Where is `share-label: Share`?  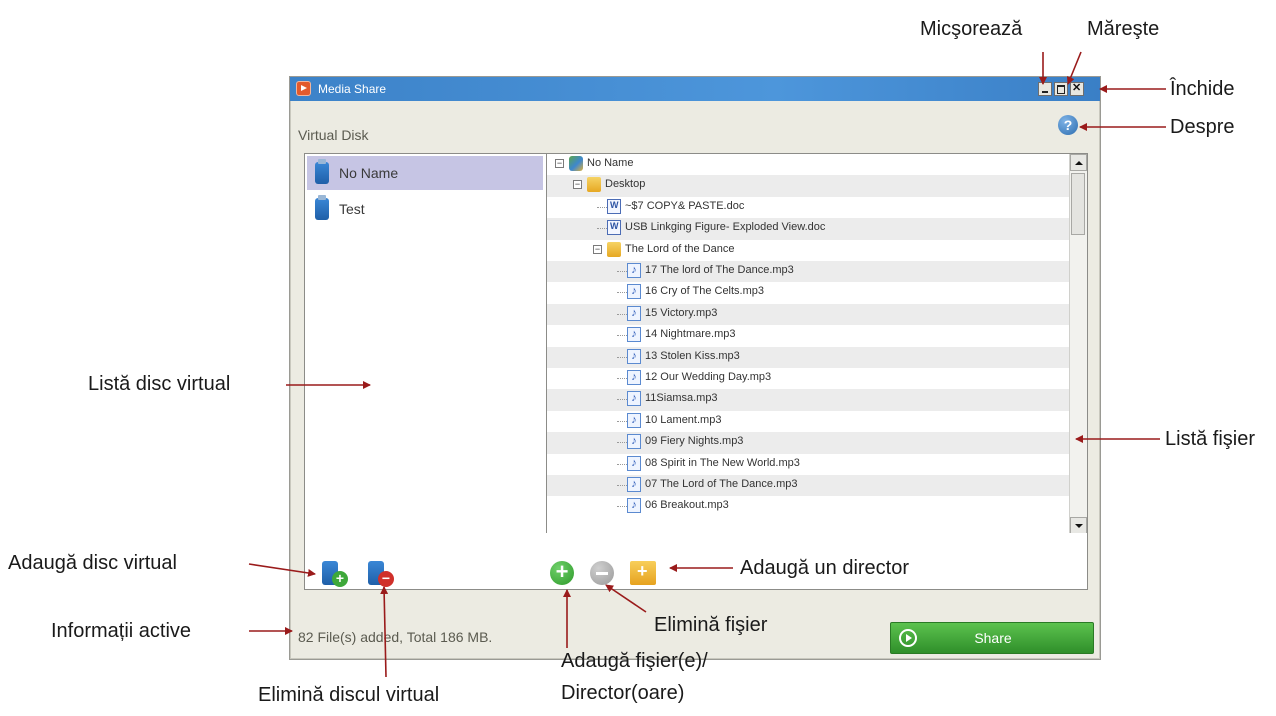
share-label: Share is located at coordinates (993, 638).